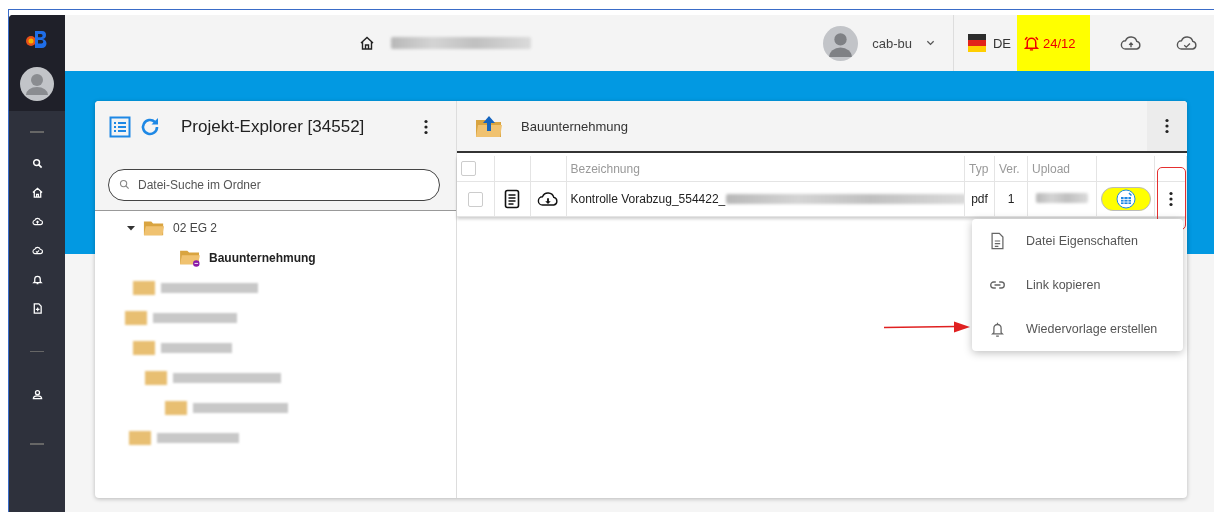  Describe the element at coordinates (979, 199) in the screenshot. I see `table-cell: pdf` at that location.